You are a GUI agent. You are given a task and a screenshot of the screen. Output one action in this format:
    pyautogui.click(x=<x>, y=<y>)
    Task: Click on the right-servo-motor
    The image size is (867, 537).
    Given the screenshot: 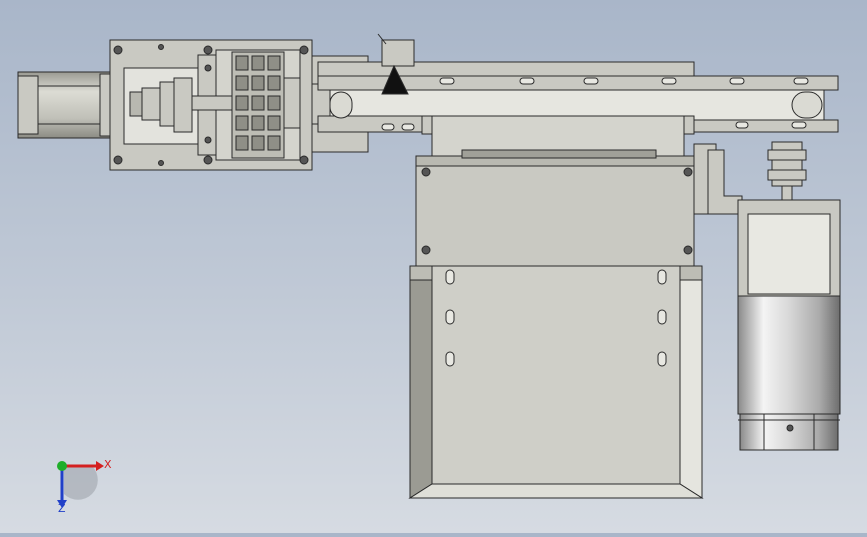 What is the action you would take?
    pyautogui.click(x=789, y=325)
    